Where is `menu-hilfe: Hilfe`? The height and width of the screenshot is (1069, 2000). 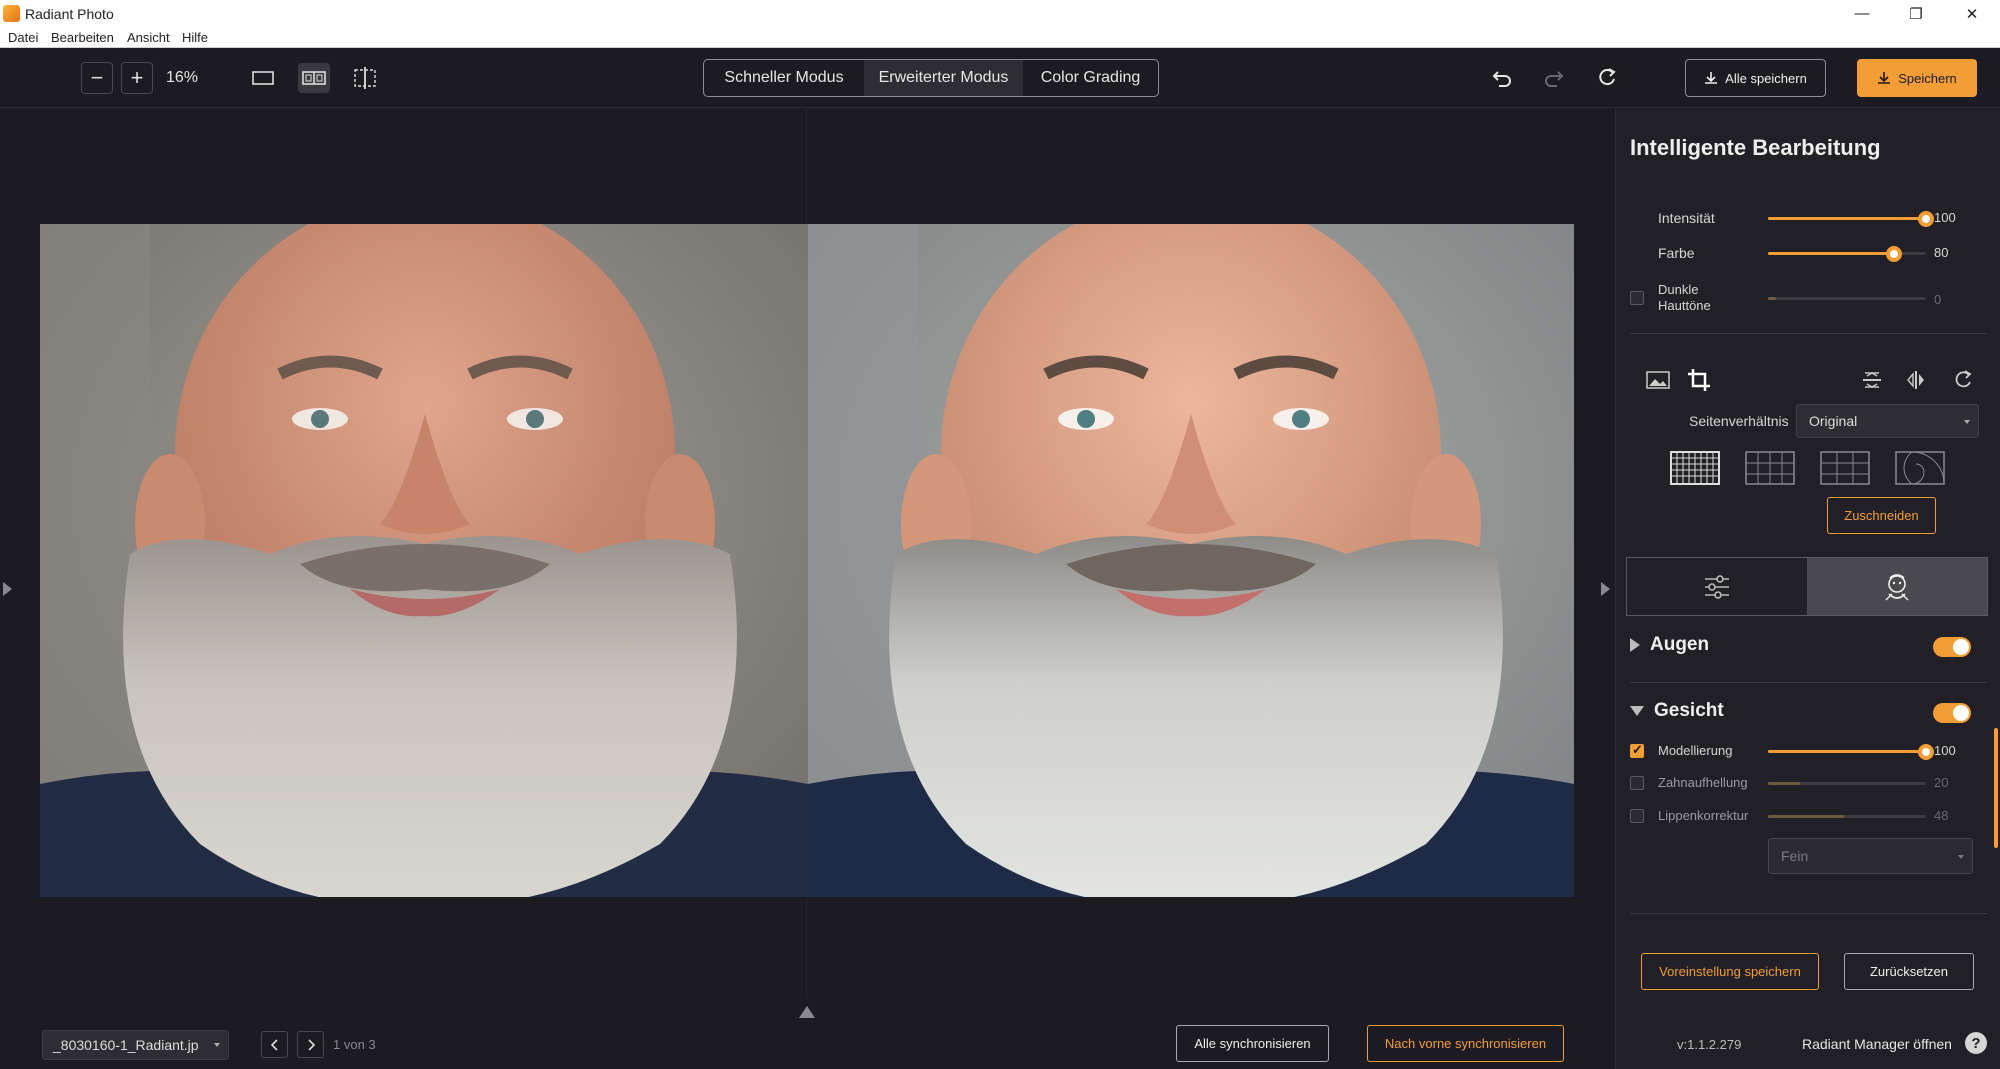 menu-hilfe: Hilfe is located at coordinates (195, 37).